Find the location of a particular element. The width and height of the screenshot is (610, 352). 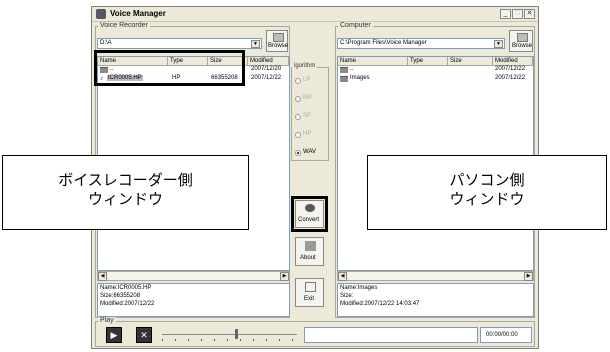

convert-icon is located at coordinates (310, 208).